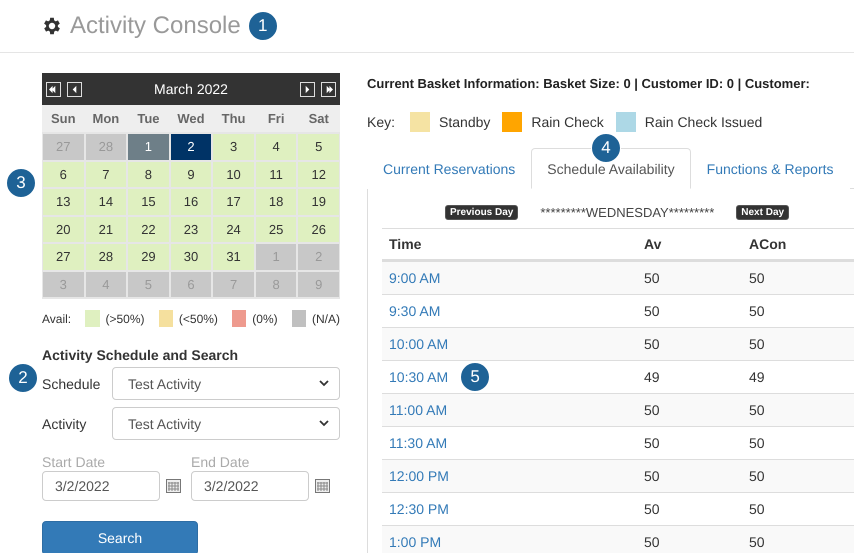 This screenshot has height=553, width=854. I want to click on column-header: ACon, so click(768, 244).